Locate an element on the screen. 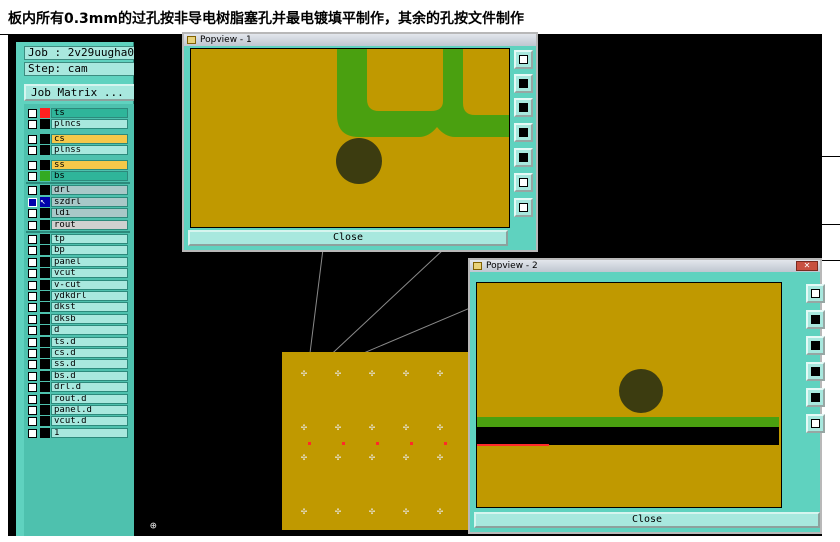 This screenshot has width=840, height=542. layer-row-drl-d: drl.d is located at coordinates (79, 387).